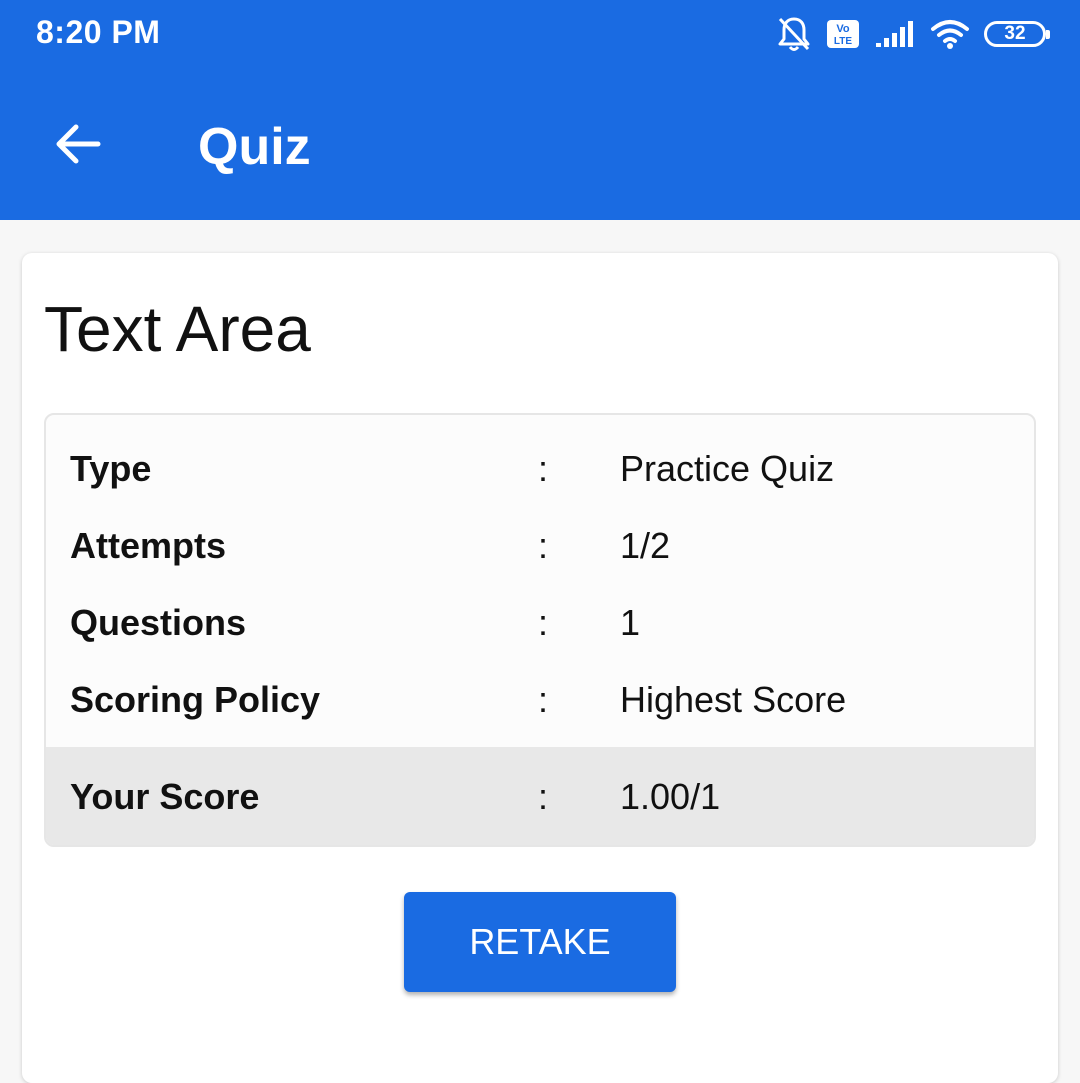 The height and width of the screenshot is (1083, 1080). I want to click on quiz-title: Text Area, so click(177, 329).